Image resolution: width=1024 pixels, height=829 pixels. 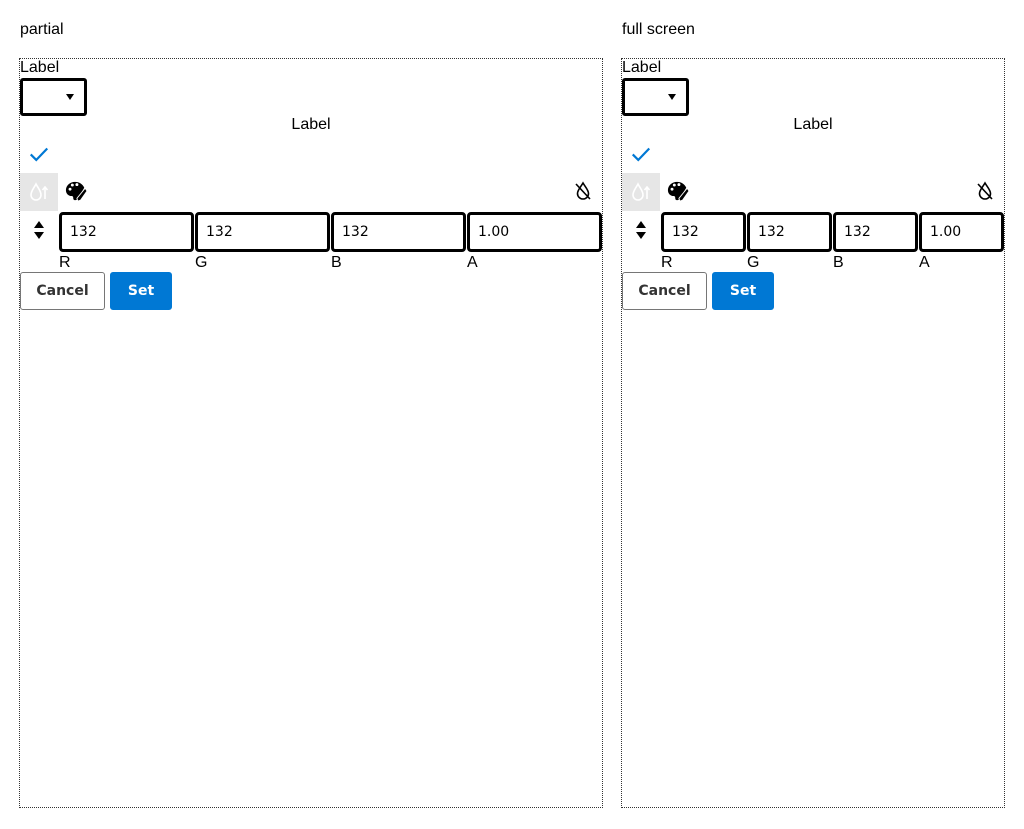 I want to click on section-title-full-screen: full screen, so click(x=658, y=29).